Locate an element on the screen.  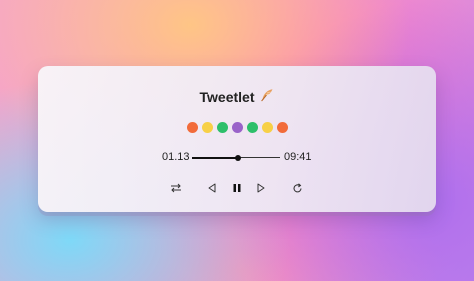
player-title: Tweetlet is located at coordinates (227, 97).